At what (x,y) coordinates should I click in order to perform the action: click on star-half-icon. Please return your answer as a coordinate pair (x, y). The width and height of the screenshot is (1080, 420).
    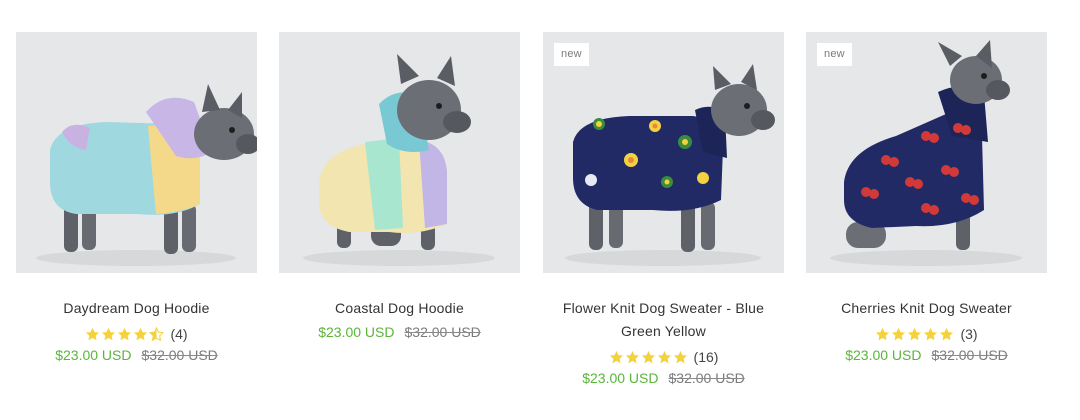
    Looking at the image, I should click on (156, 334).